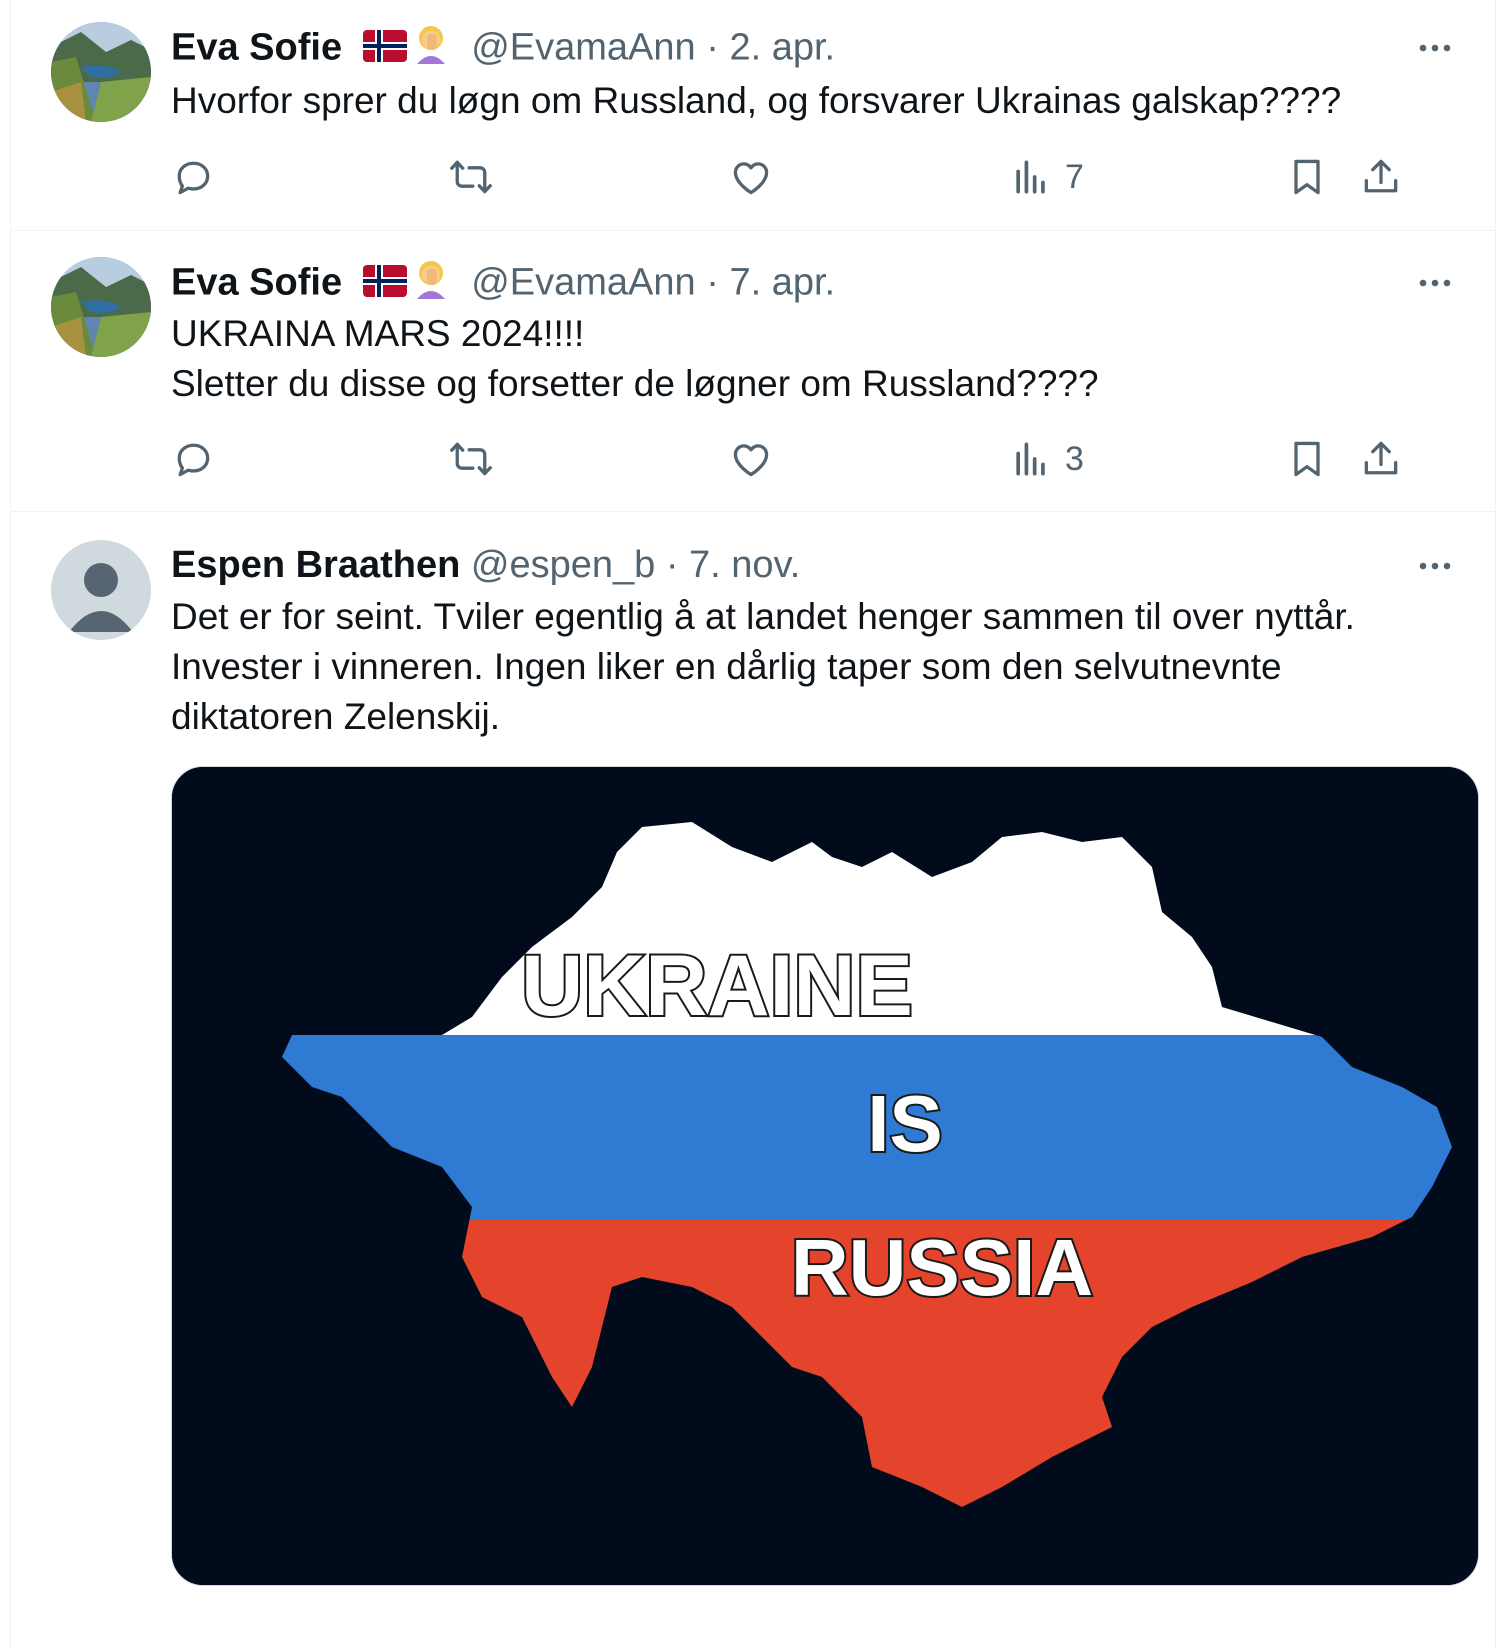  What do you see at coordinates (821, 459) in the screenshot?
I see `tweet-actions: 3` at bounding box center [821, 459].